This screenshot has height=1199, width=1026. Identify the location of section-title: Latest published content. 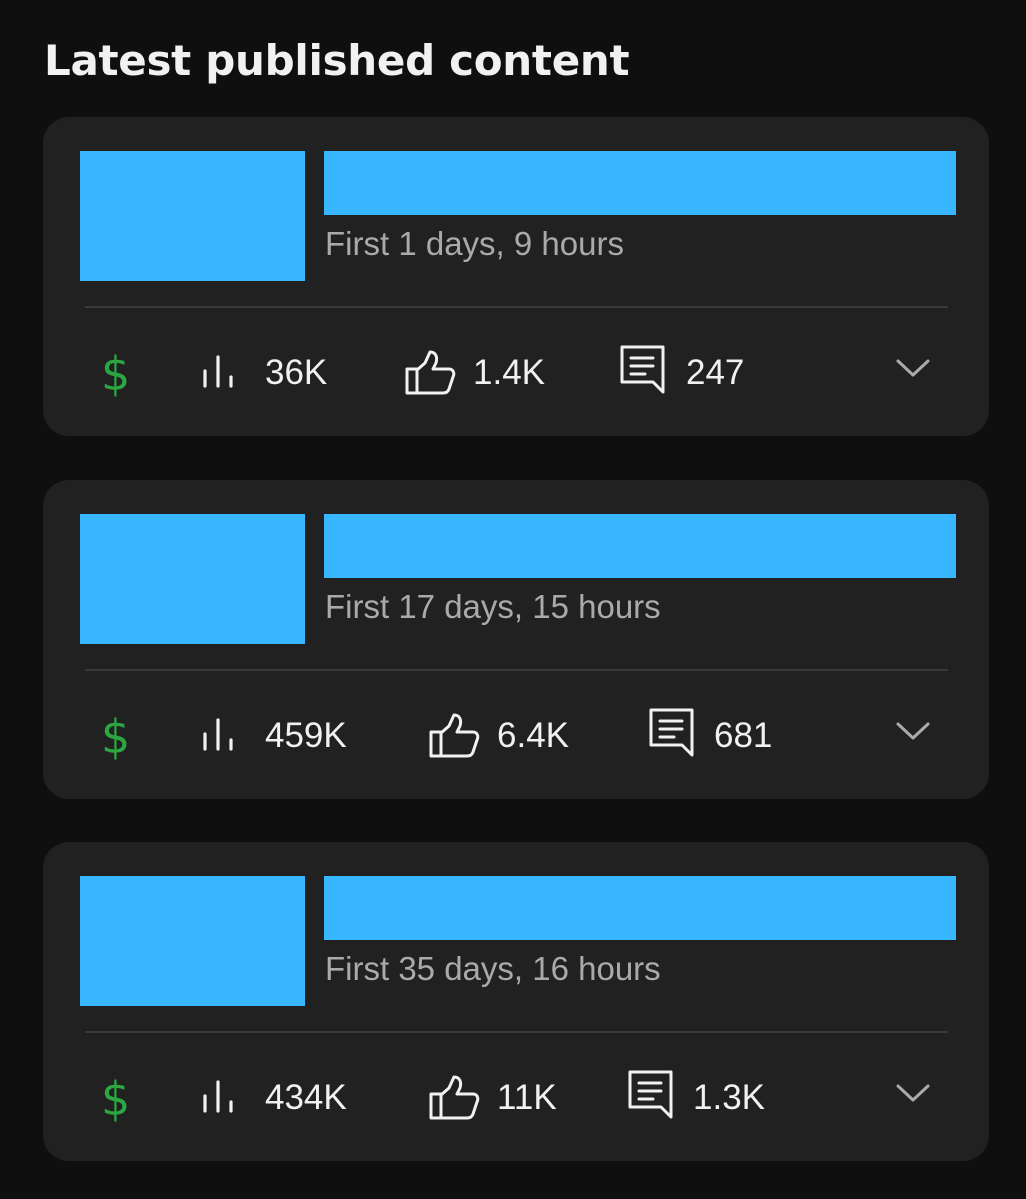
(337, 60).